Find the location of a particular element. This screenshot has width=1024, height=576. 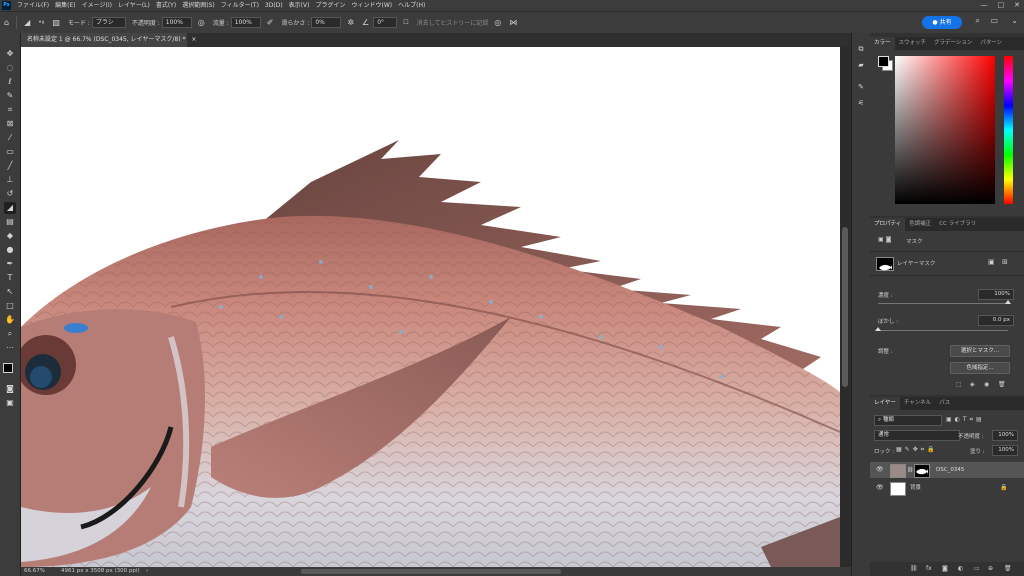

share-button: ● 共有 is located at coordinates (942, 22).